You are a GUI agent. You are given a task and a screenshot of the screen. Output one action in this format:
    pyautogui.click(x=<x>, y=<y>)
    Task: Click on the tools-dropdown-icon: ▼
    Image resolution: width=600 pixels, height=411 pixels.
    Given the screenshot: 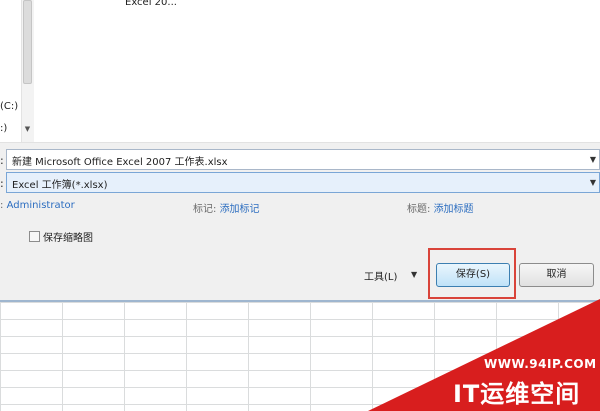 What is the action you would take?
    pyautogui.click(x=414, y=274)
    